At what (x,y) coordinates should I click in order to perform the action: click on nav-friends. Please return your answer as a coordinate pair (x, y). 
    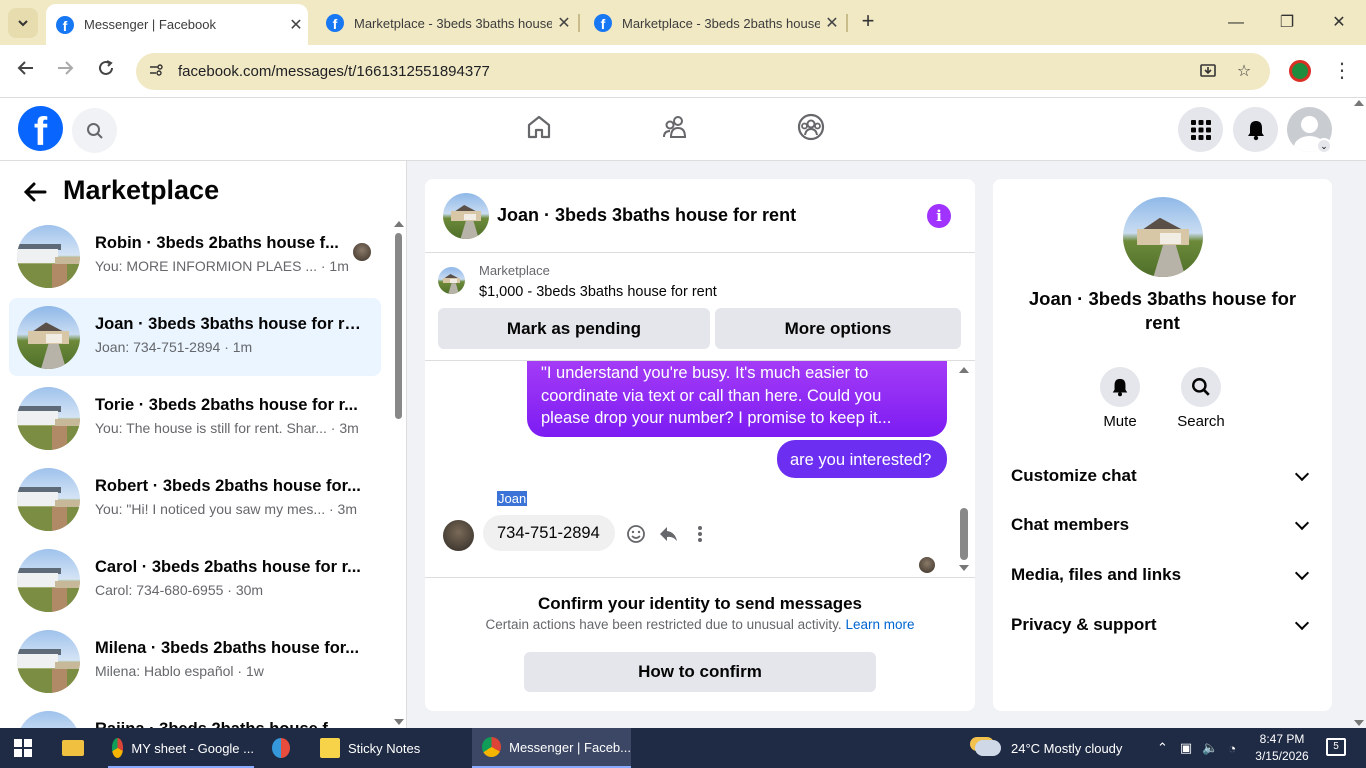
    Looking at the image, I should click on (675, 127).